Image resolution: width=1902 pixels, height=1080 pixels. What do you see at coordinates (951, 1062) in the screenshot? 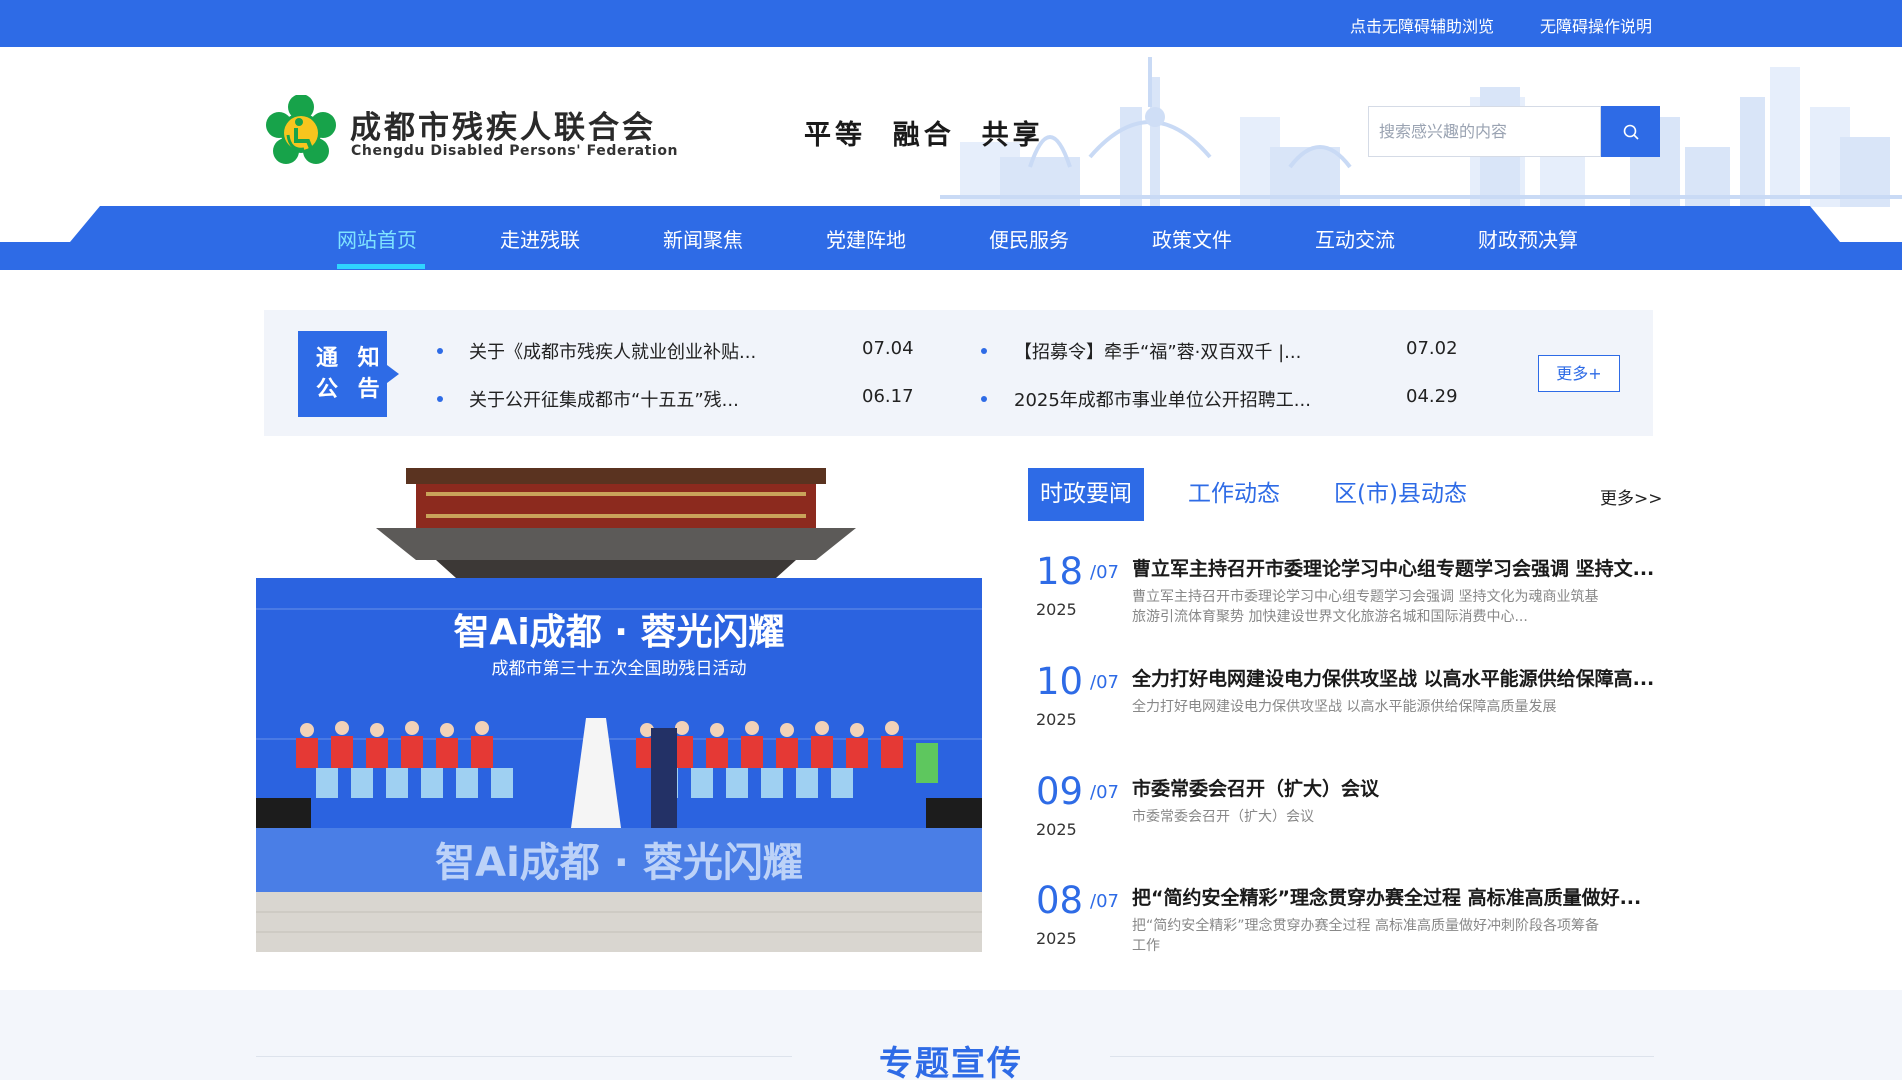
I see `special-topics-title: 专题宣传` at bounding box center [951, 1062].